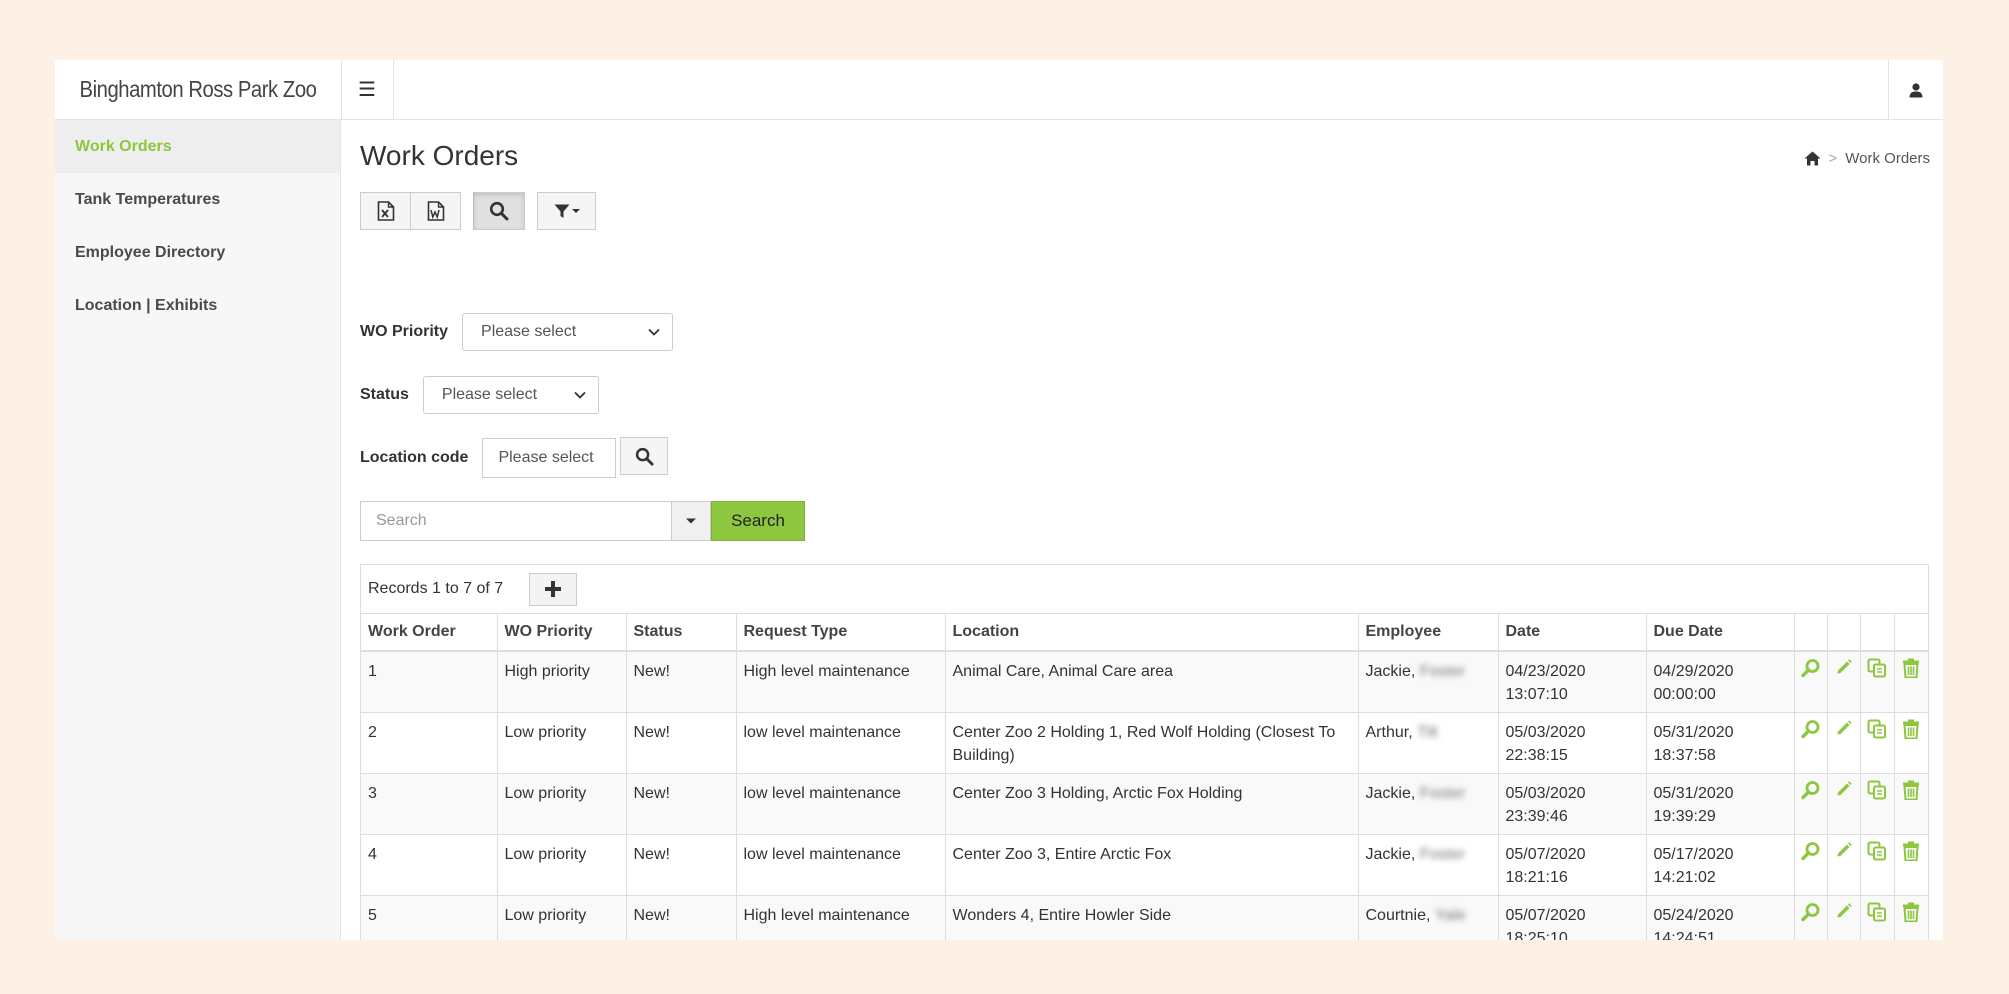 The width and height of the screenshot is (2009, 994). Describe the element at coordinates (549, 458) in the screenshot. I see `location-code-input: Please select` at that location.